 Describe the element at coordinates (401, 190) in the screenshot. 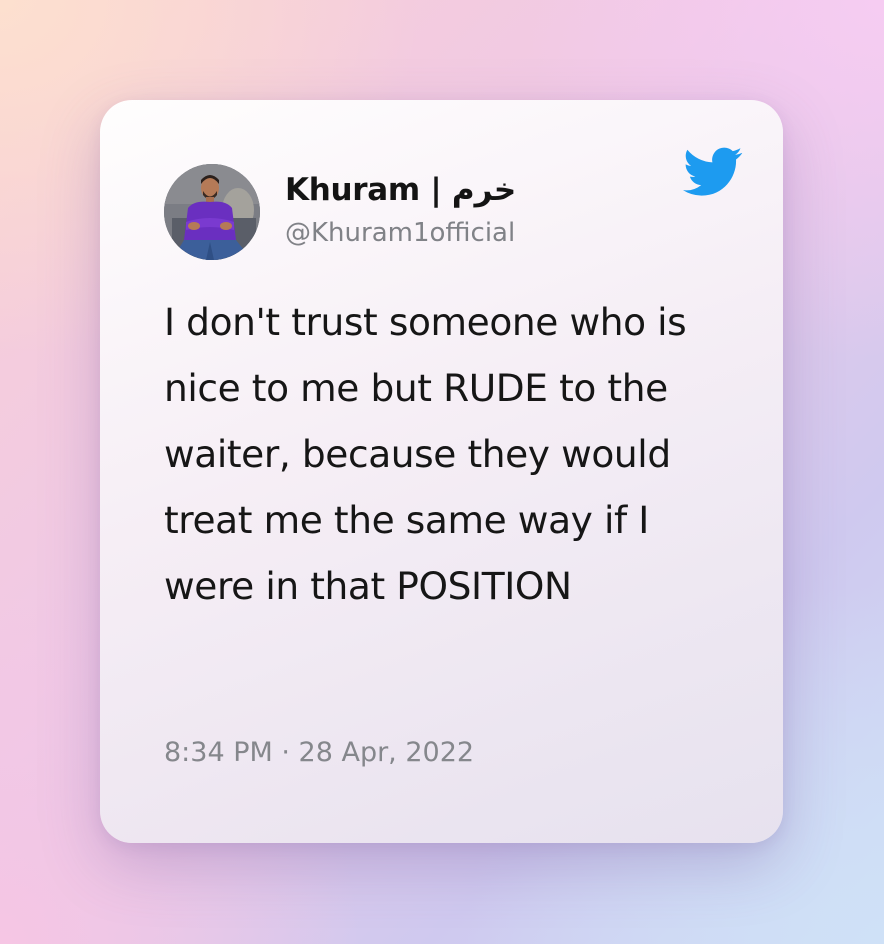

I see `author-display-name: Khuram | خرم` at that location.